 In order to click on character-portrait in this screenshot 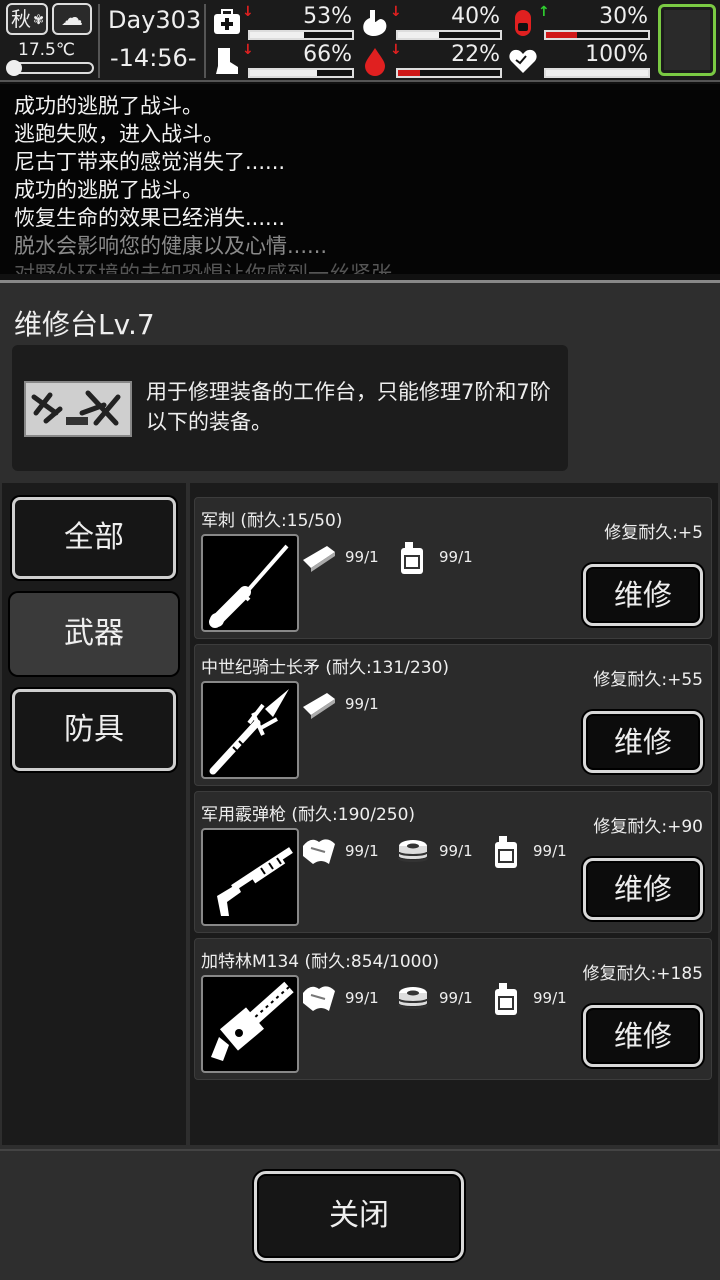, I will do `click(687, 40)`.